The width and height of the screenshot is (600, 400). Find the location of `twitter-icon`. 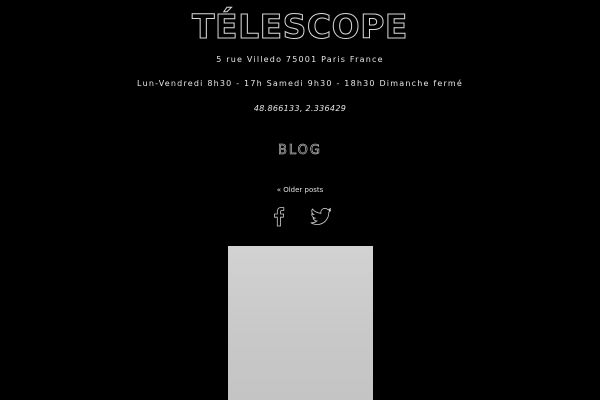

twitter-icon is located at coordinates (320, 216).